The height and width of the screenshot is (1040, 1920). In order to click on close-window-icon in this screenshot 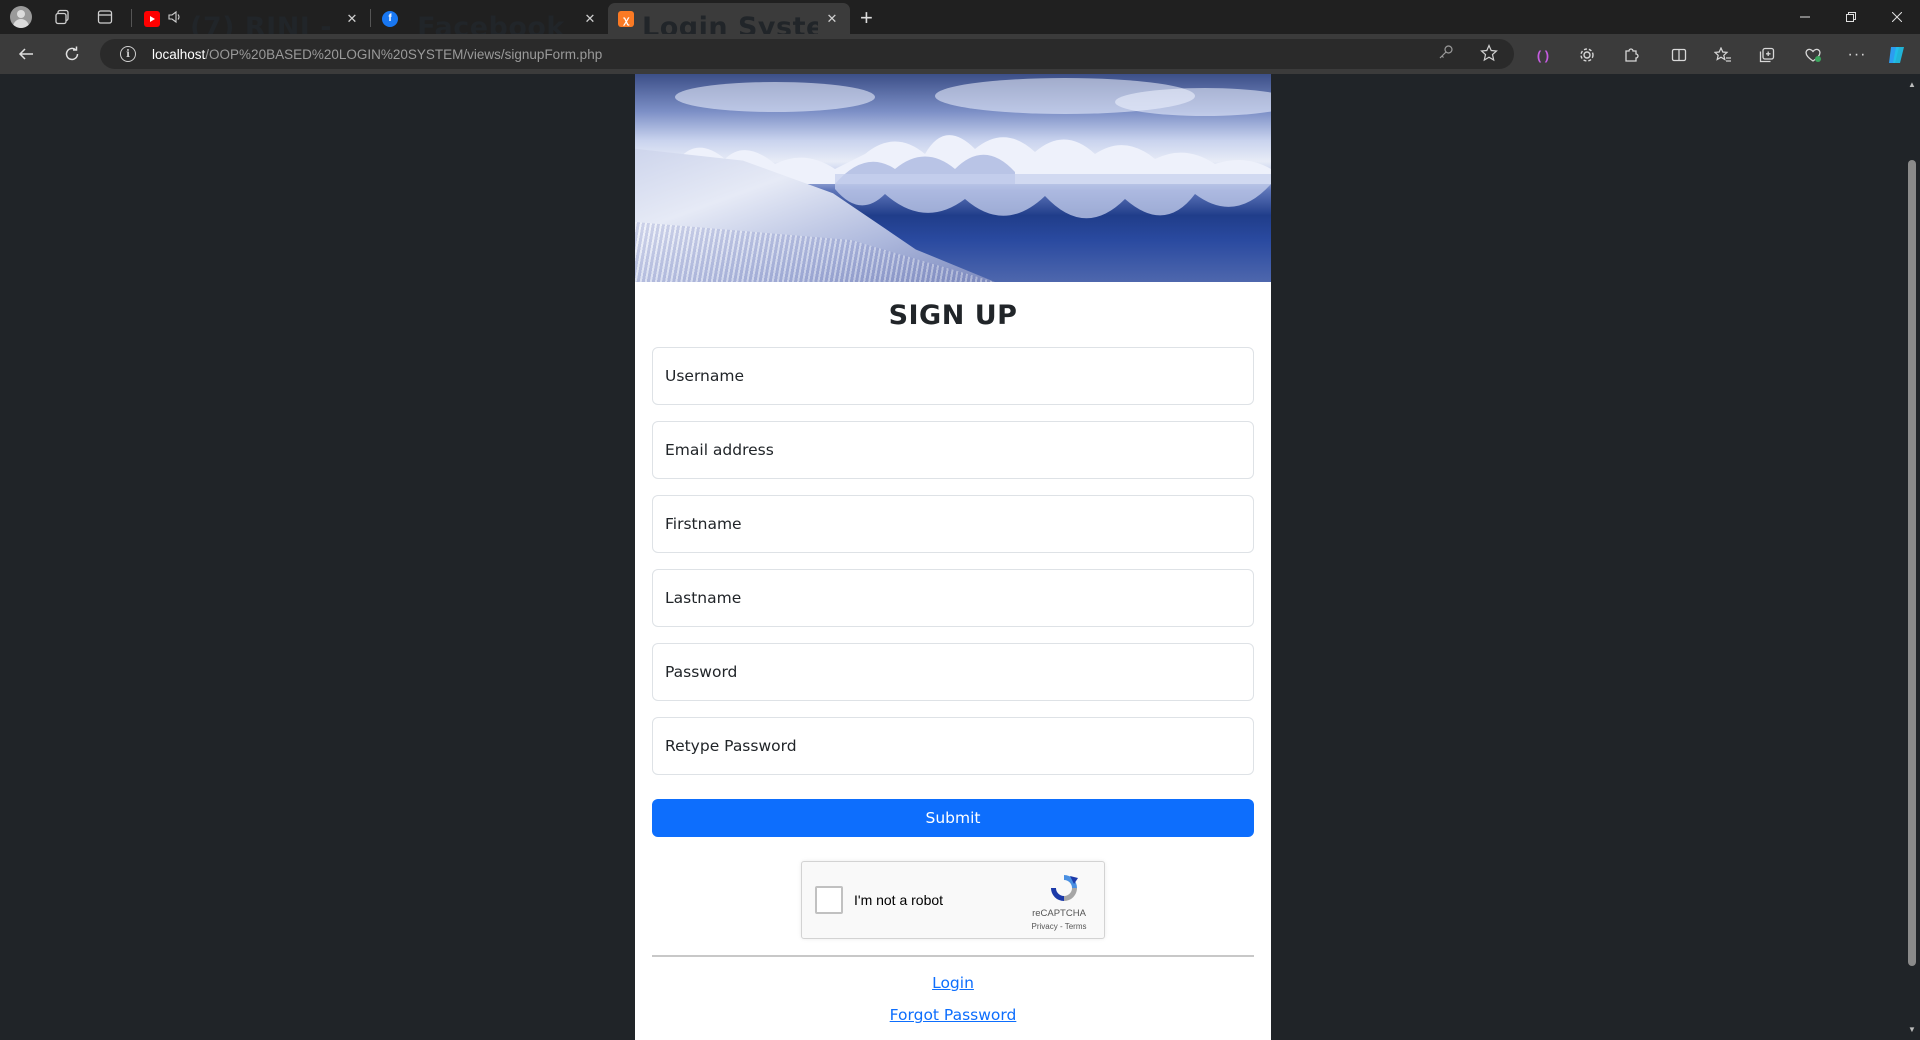, I will do `click(1897, 17)`.